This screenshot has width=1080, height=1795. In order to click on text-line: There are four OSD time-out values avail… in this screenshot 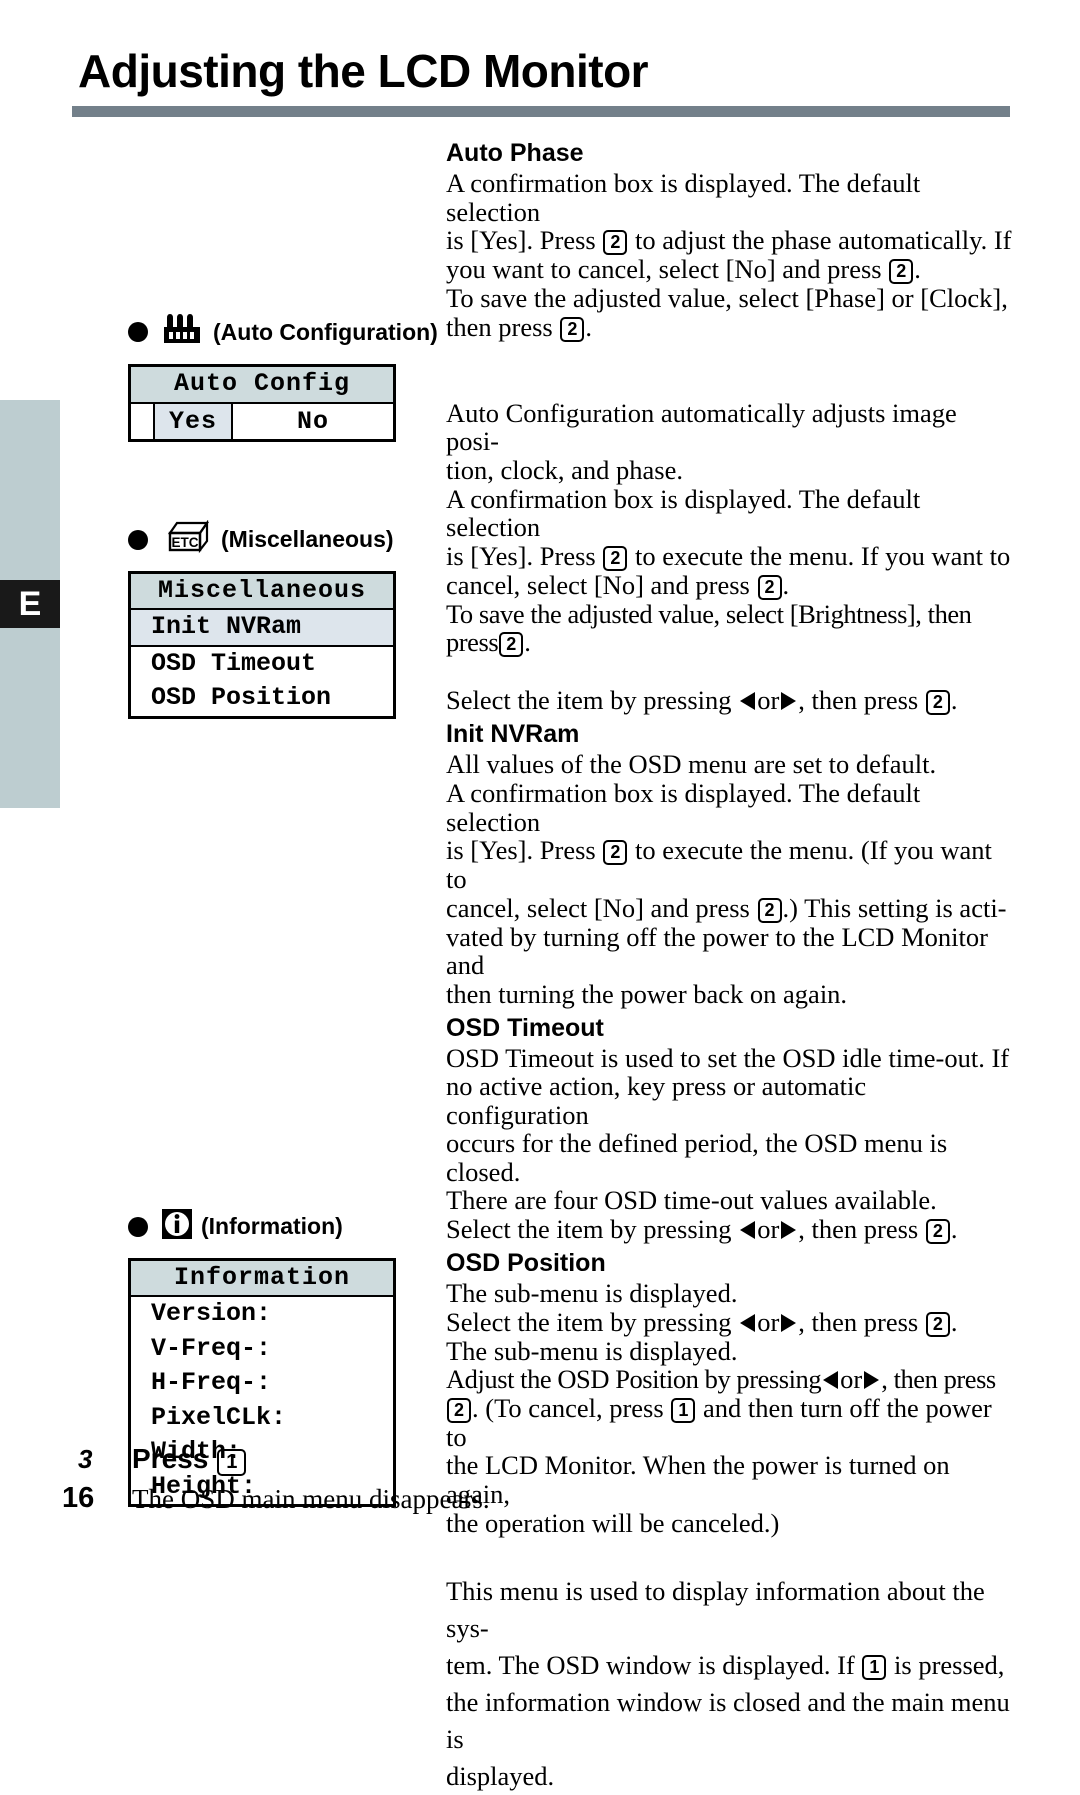, I will do `click(691, 1200)`.